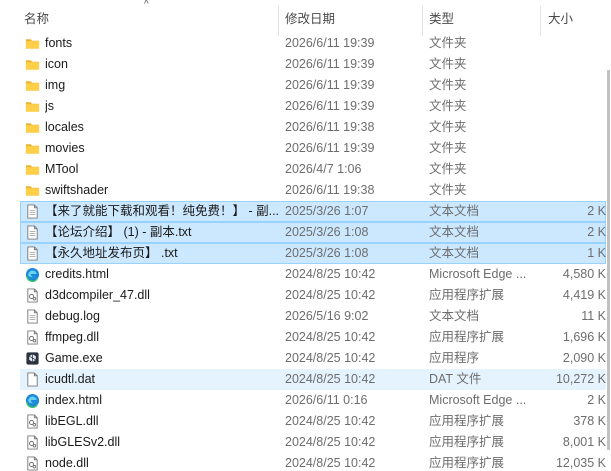  Describe the element at coordinates (589, 421) in the screenshot. I see `file-size: 378 K` at that location.